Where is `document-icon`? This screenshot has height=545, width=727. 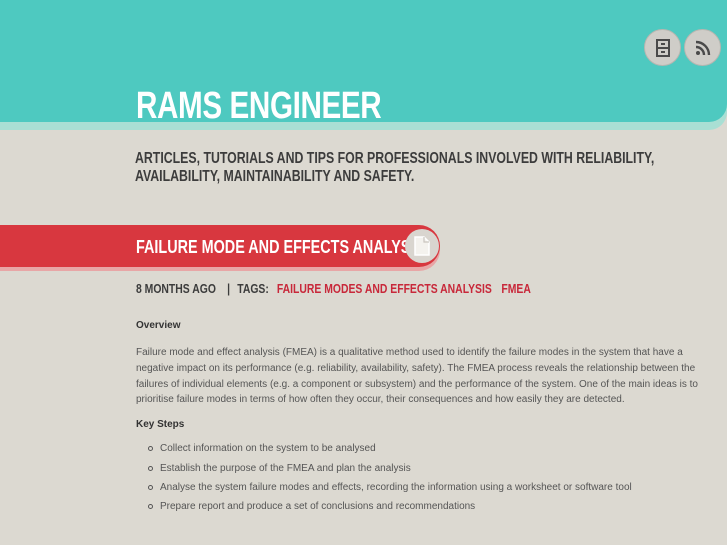 document-icon is located at coordinates (422, 246).